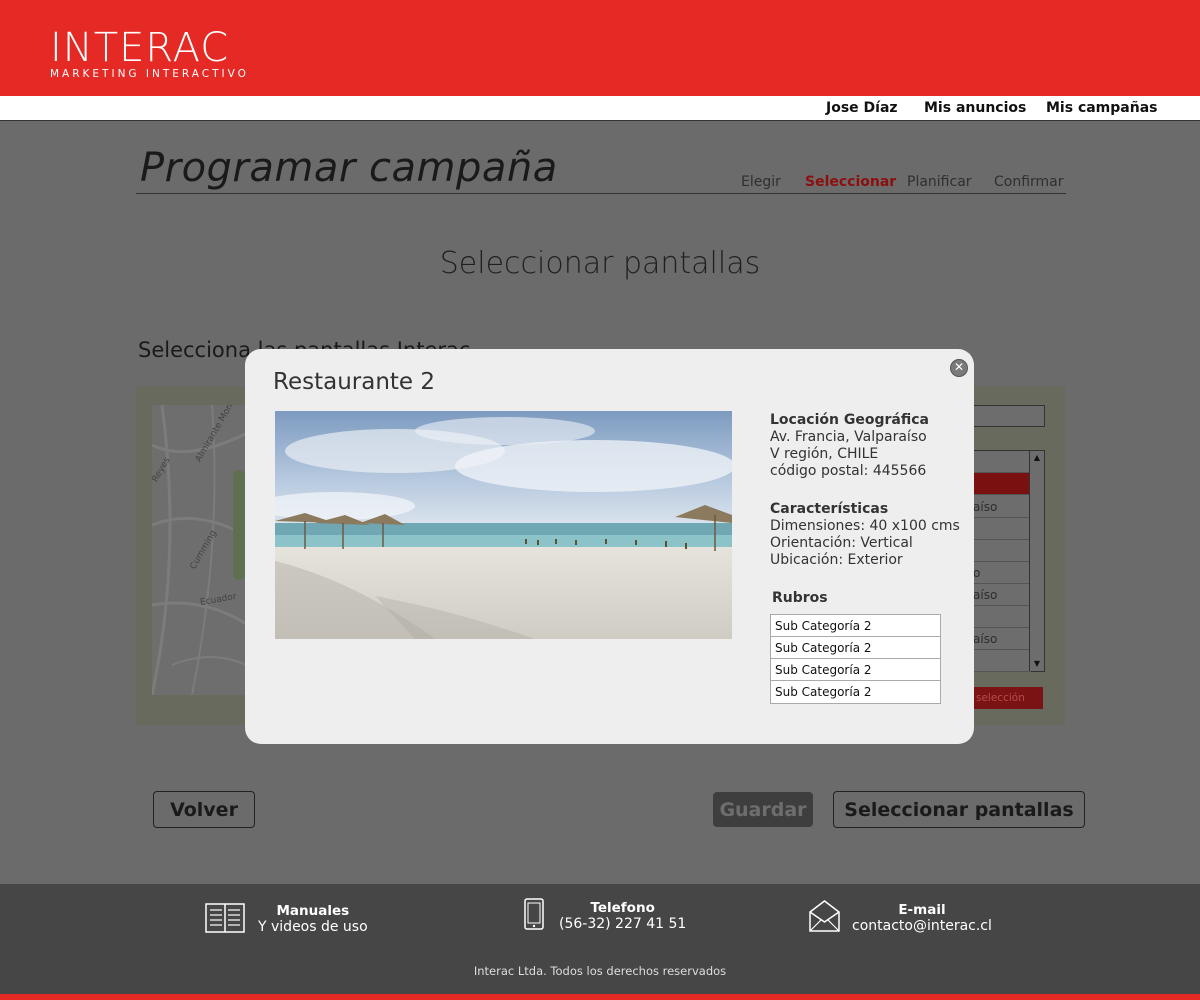 The height and width of the screenshot is (1000, 1200). I want to click on screen-list: aíso o aíso aíso ▲ ▼, so click(1006, 561).